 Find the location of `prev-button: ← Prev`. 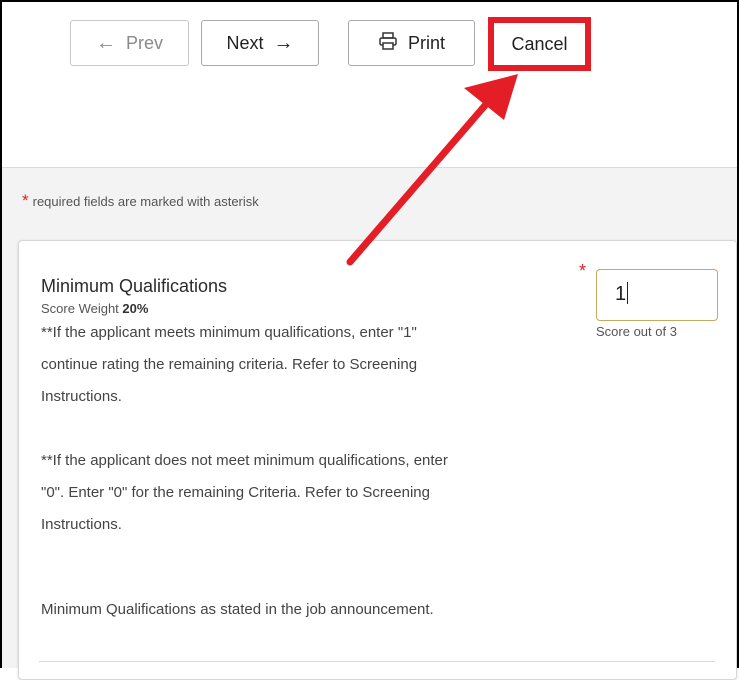

prev-button: ← Prev is located at coordinates (129, 43).